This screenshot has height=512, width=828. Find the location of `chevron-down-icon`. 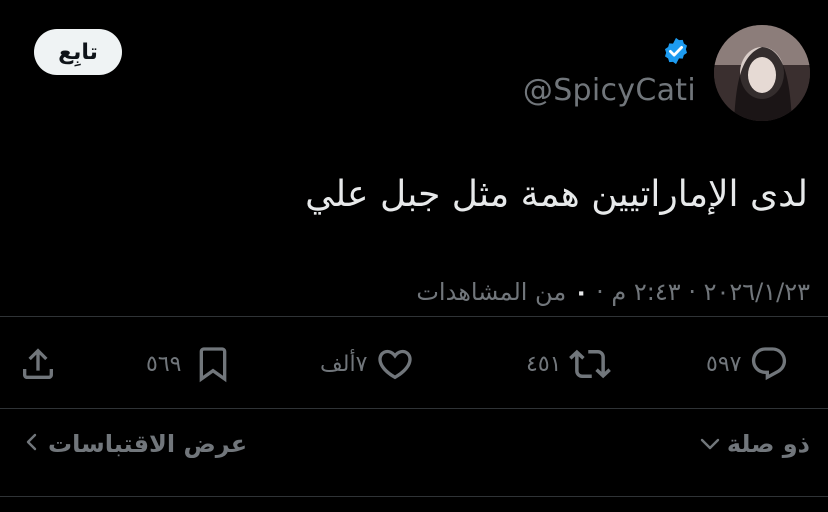

chevron-down-icon is located at coordinates (710, 444).